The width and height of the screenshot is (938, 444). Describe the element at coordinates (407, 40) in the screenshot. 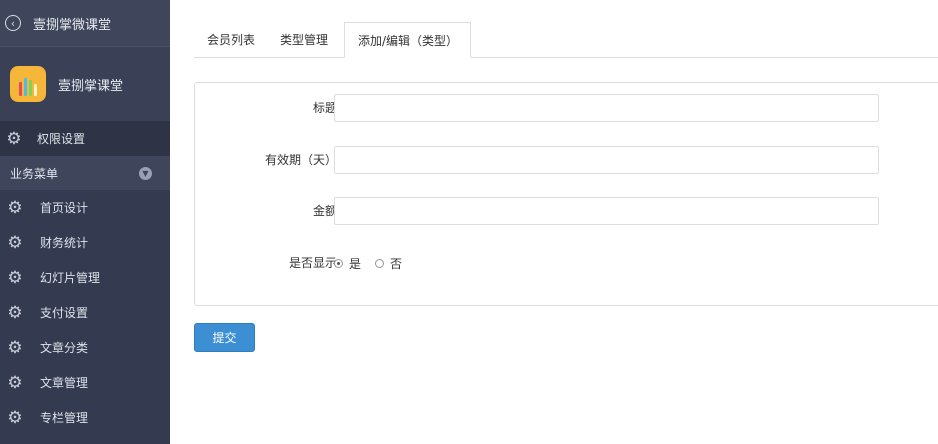

I see `tab-add-edit-type: 添加/编辑（类型）` at that location.